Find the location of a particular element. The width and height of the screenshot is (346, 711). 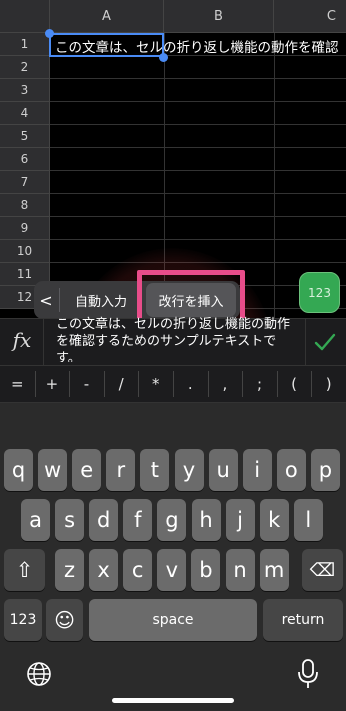

column-header-b: B is located at coordinates (219, 16).